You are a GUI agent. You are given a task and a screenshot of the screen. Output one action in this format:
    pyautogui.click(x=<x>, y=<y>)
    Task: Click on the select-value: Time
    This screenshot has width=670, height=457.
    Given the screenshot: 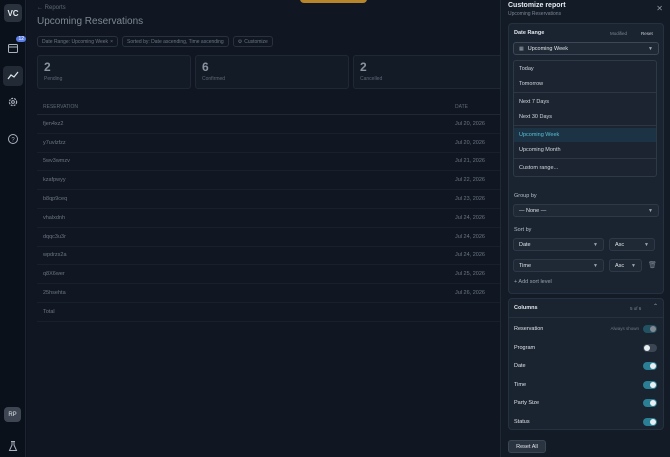 What is the action you would take?
    pyautogui.click(x=525, y=265)
    